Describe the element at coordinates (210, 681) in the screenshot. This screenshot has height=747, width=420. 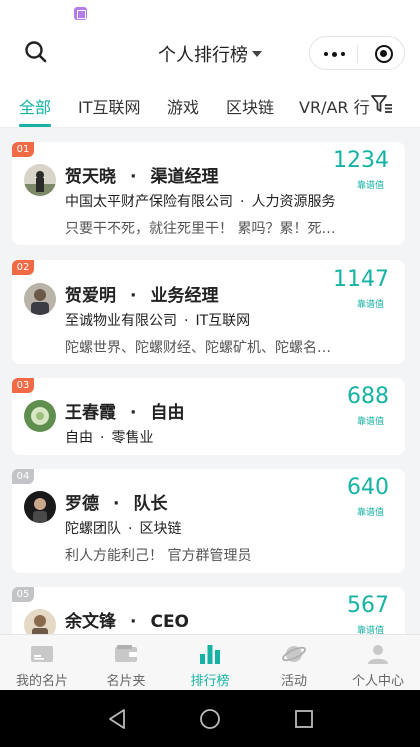
I see `tabbar-label: 排行榜` at that location.